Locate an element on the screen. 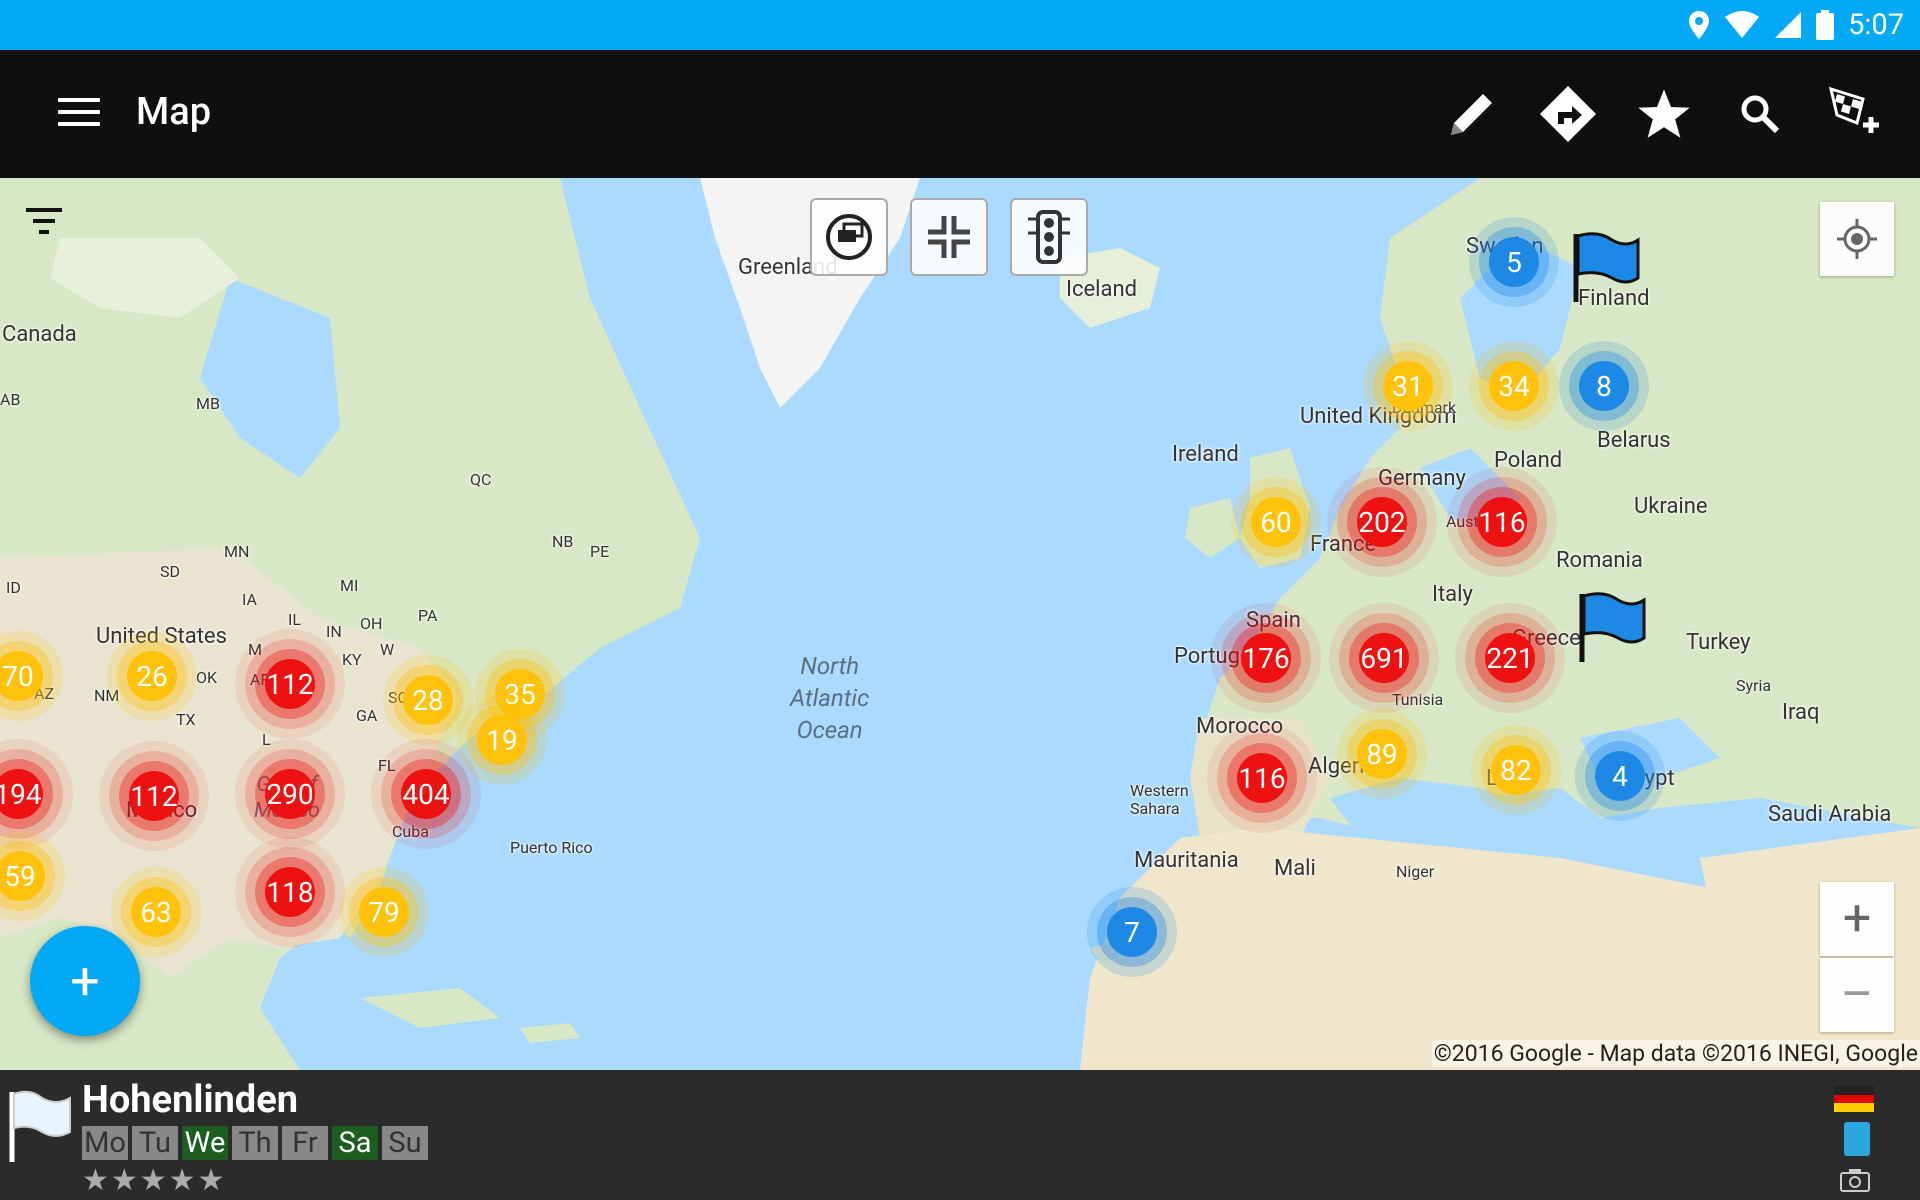  label-morocco: Morocco is located at coordinates (1240, 726).